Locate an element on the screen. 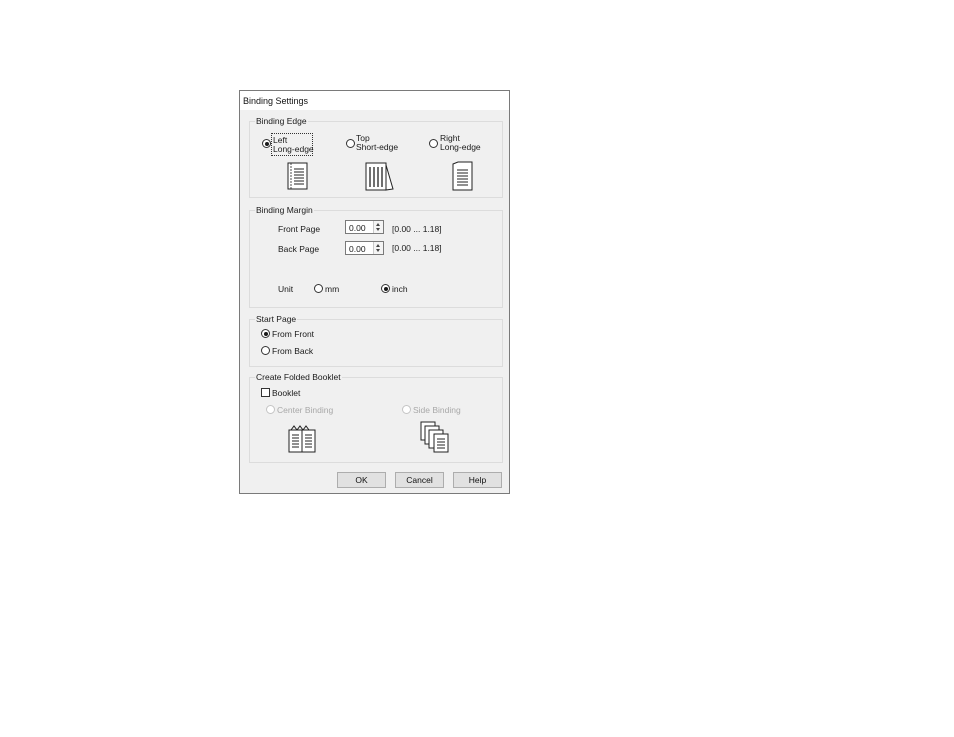 This screenshot has height=737, width=954. start-page-group: Start Page From Front From Back is located at coordinates (376, 340).